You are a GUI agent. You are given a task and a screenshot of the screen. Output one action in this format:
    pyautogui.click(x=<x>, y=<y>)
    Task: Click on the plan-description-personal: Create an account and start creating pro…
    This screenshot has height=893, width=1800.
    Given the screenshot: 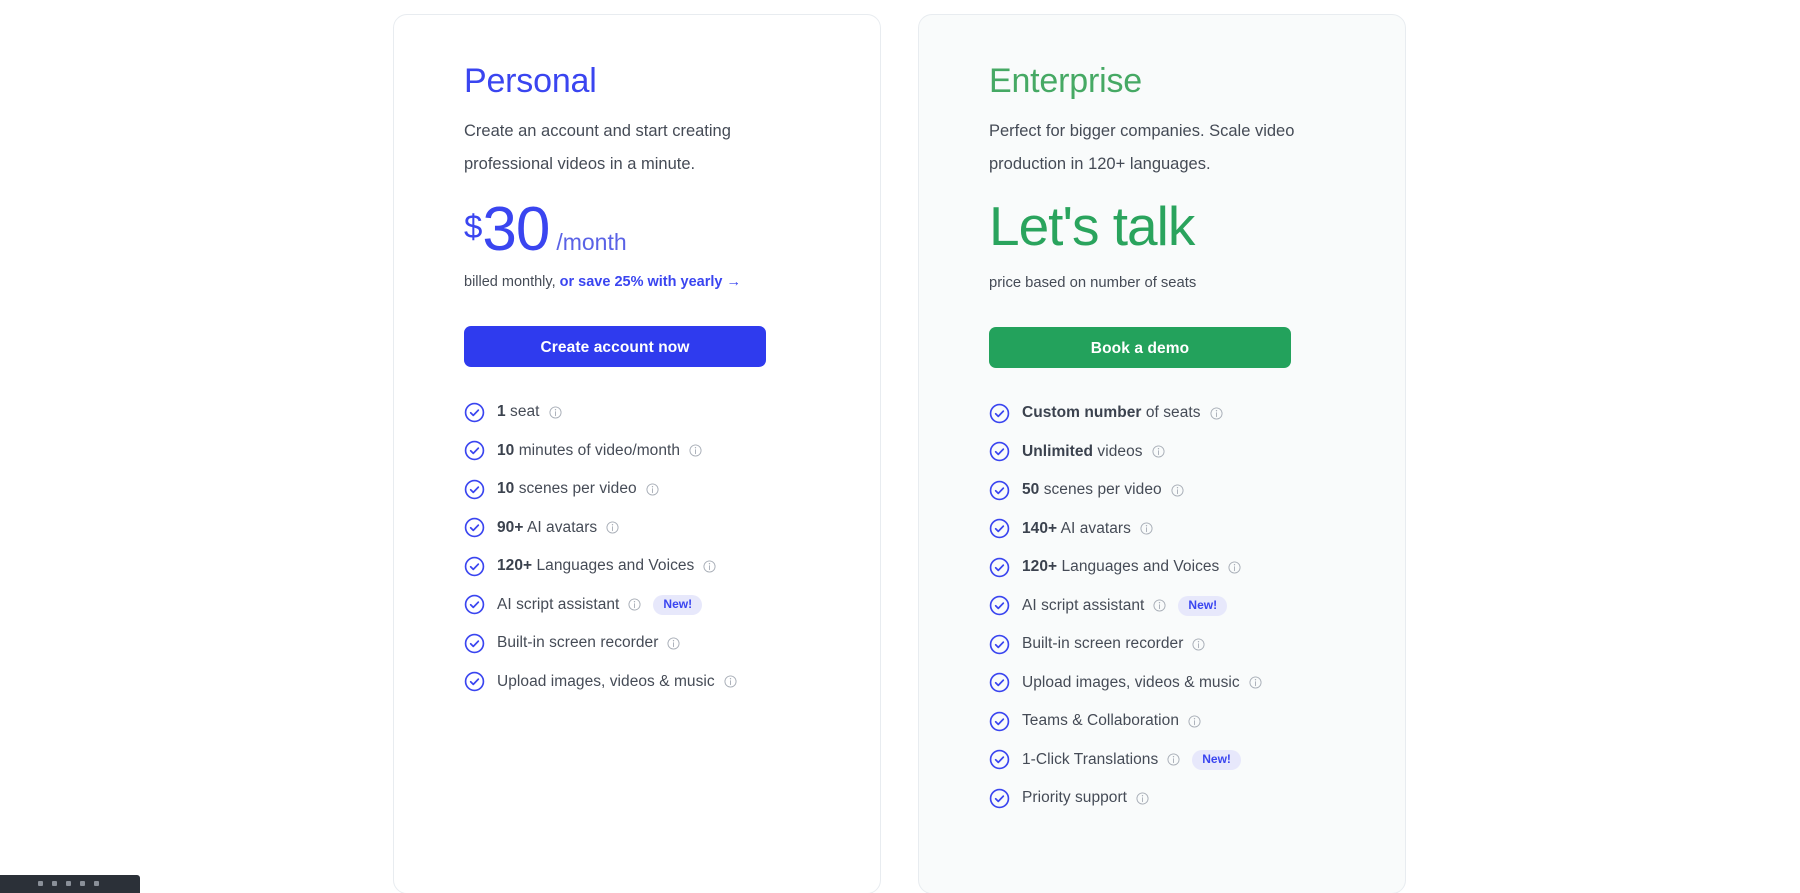 What is the action you would take?
    pyautogui.click(x=597, y=147)
    